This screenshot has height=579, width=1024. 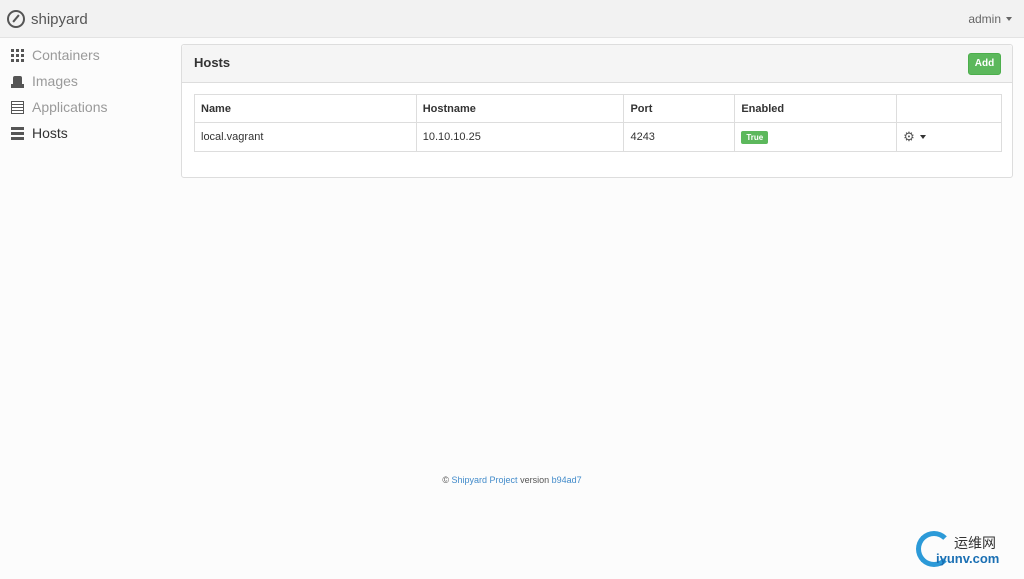 What do you see at coordinates (17, 107) in the screenshot?
I see `list-icon` at bounding box center [17, 107].